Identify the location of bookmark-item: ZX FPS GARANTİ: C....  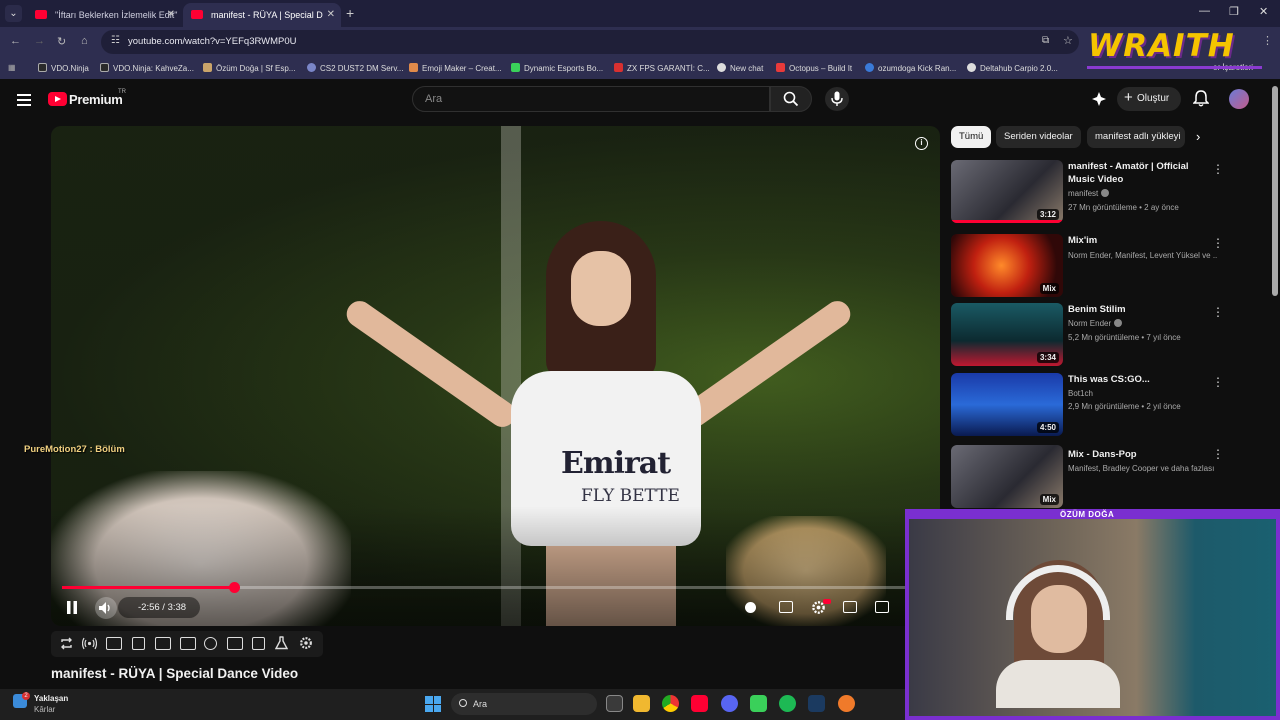
(662, 68).